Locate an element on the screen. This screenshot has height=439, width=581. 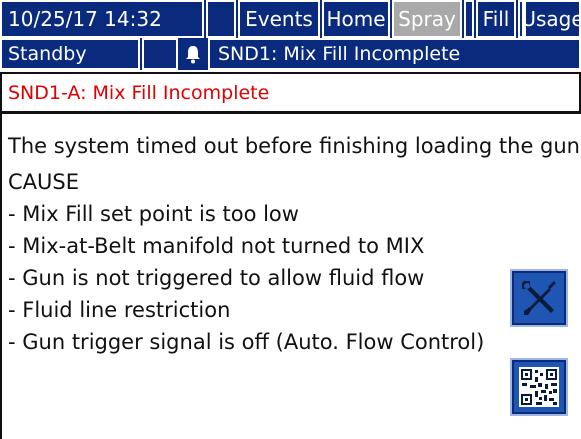
qr-code-icon is located at coordinates (539, 387).